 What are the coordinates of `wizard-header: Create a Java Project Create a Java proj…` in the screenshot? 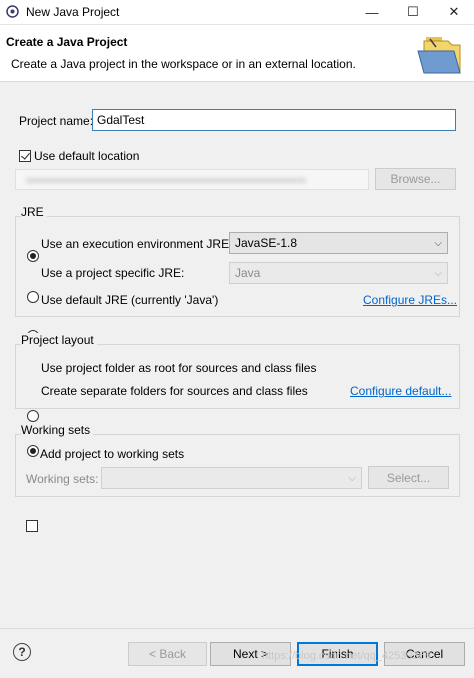 It's located at (237, 53).